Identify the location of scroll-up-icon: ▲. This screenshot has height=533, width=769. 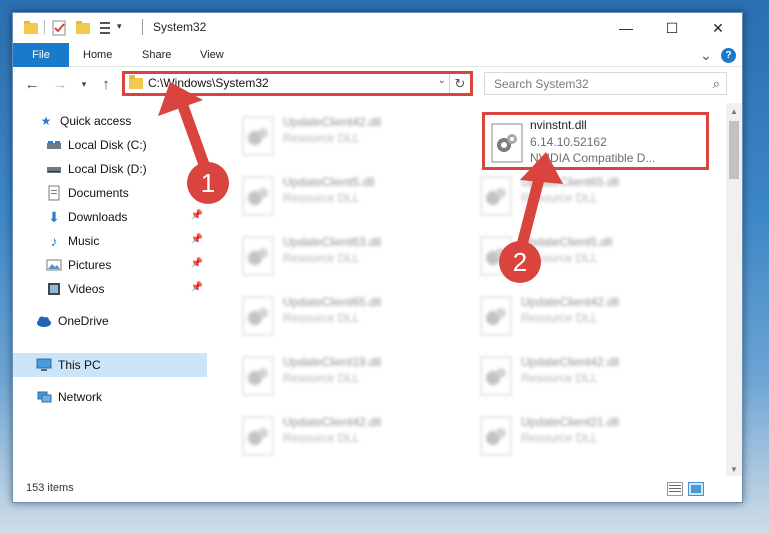
(734, 111).